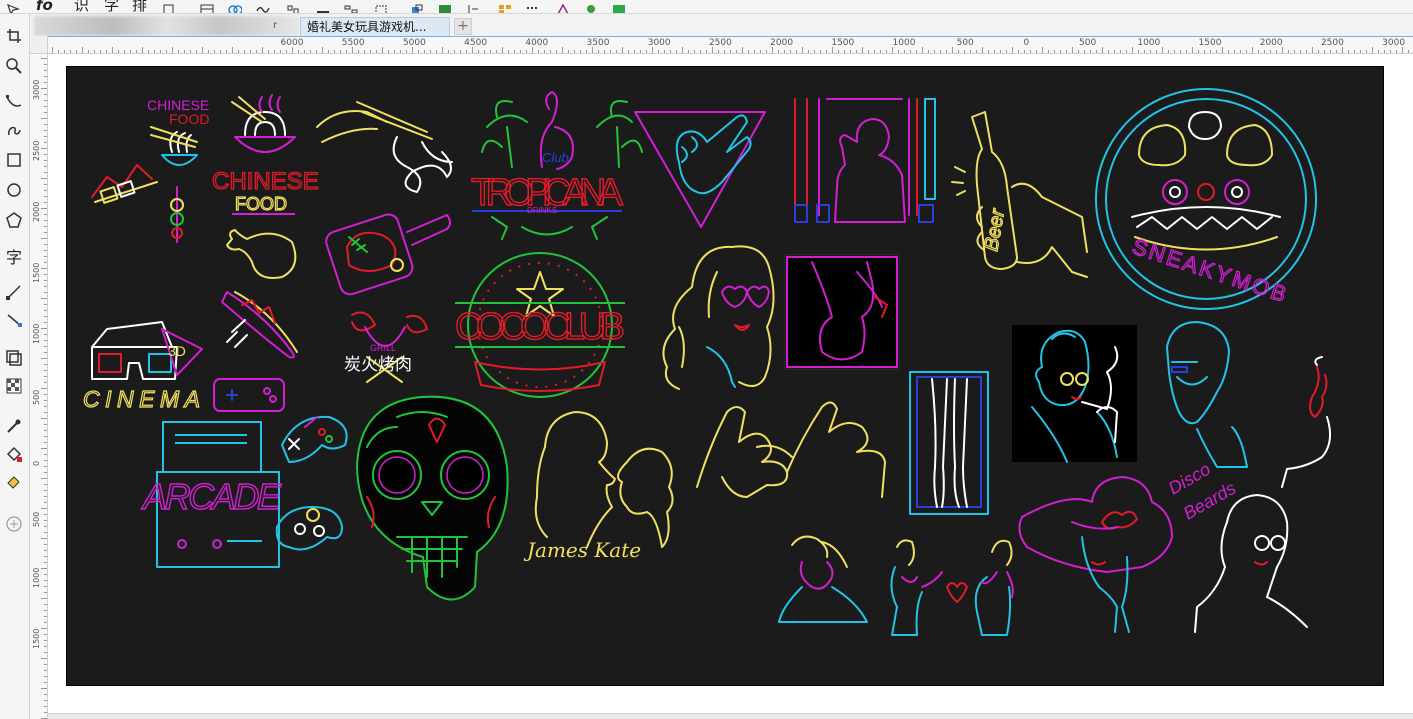 This screenshot has width=1413, height=719. I want to click on add-tool-icon, so click(14, 524).